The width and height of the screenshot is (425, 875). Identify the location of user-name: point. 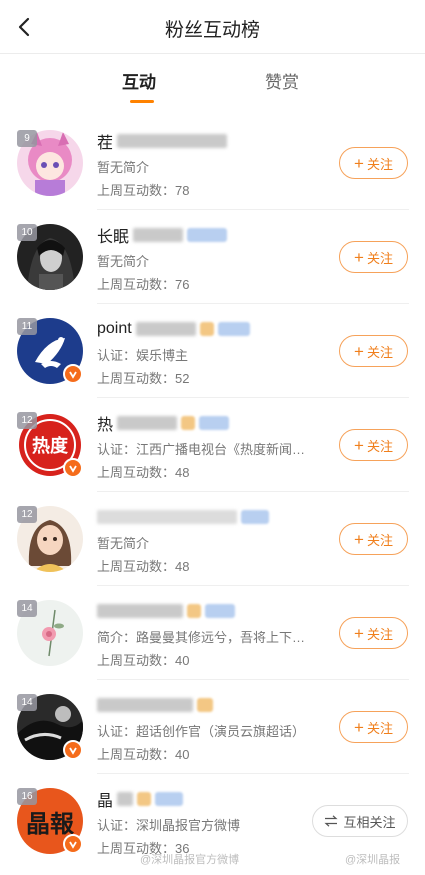
(173, 329).